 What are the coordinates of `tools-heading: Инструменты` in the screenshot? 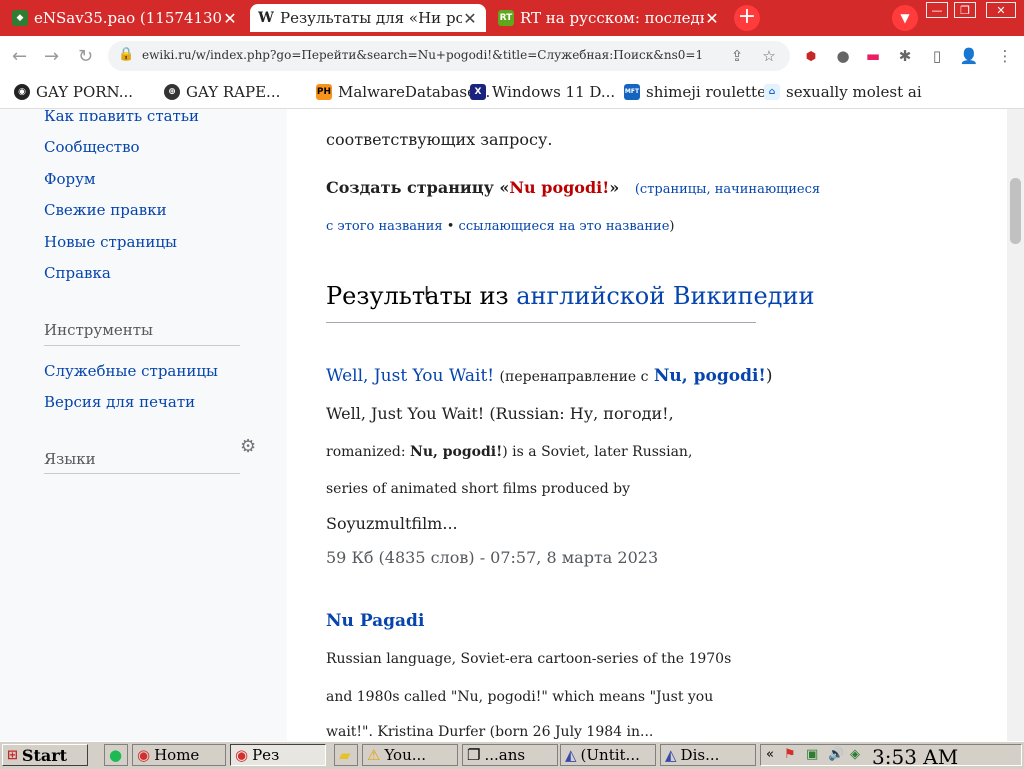 It's located at (98, 330).